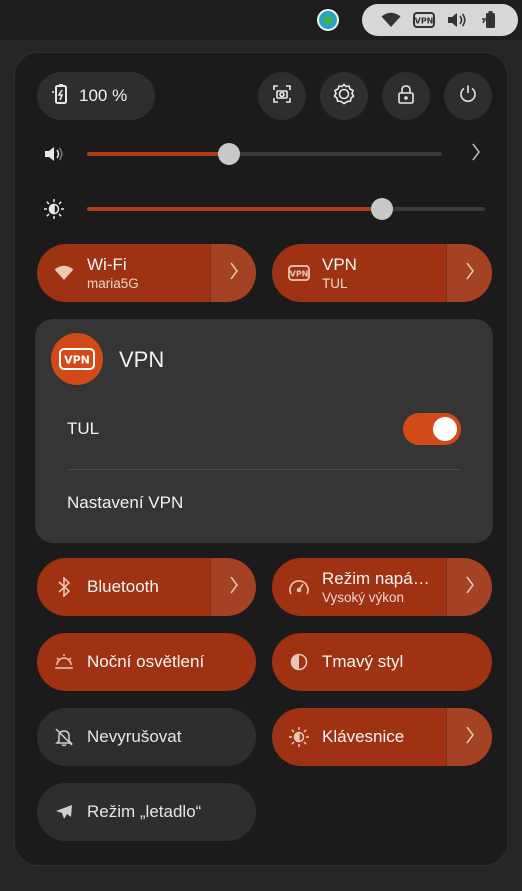  I want to click on do-not-disturb-title: Nevyrušovat, so click(134, 736).